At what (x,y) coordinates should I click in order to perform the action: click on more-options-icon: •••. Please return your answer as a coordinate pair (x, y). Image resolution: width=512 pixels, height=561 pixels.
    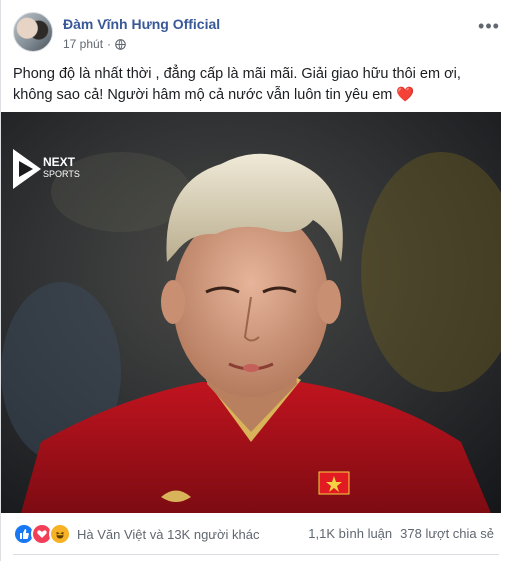
    Looking at the image, I should click on (489, 26).